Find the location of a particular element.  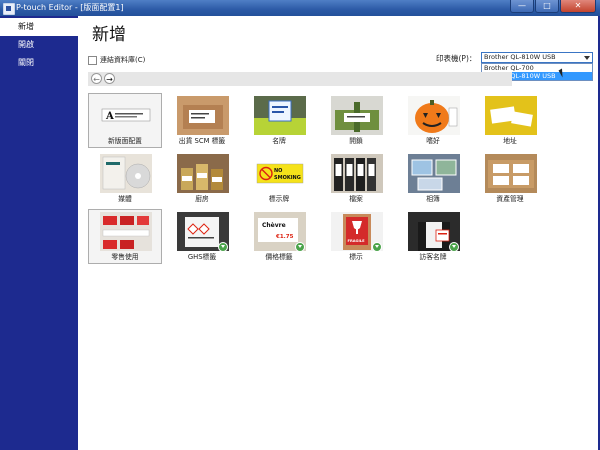

template-tile-retail: 零售使用 is located at coordinates (125, 236).